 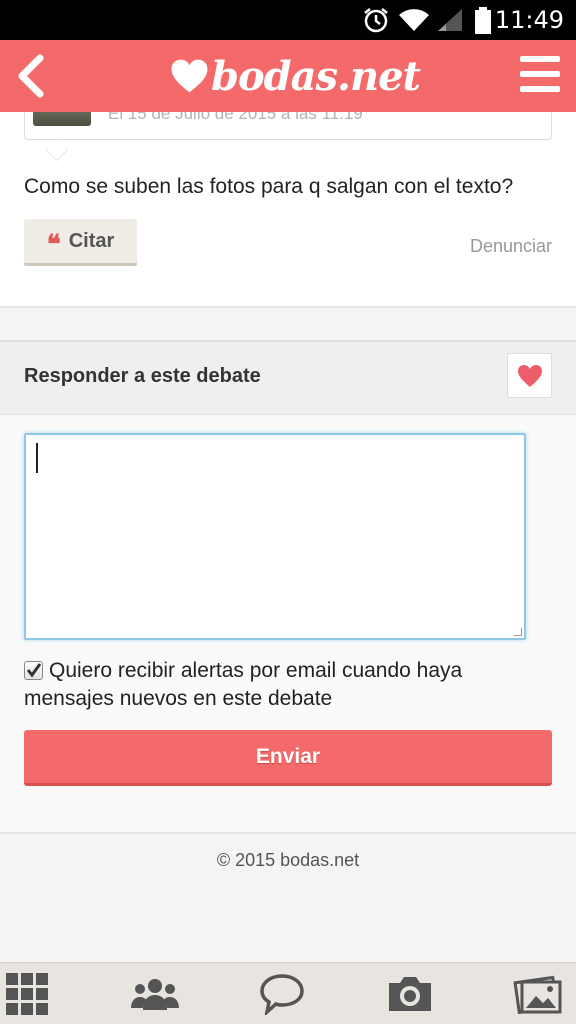 I want to click on chat-icon, so click(x=282, y=994).